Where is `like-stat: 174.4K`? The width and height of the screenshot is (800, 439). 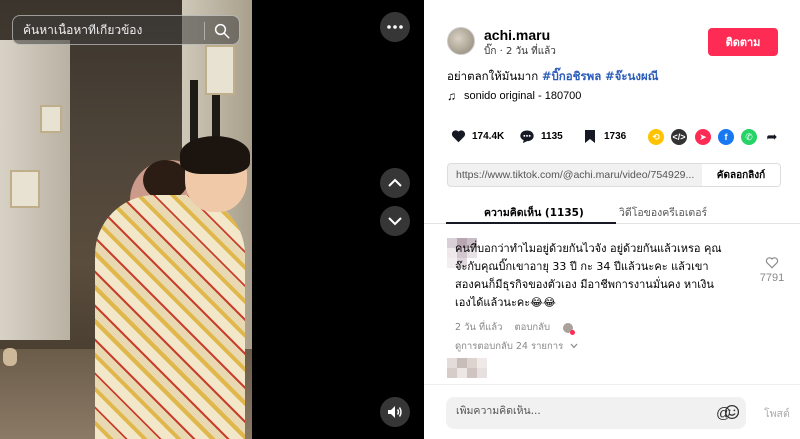 like-stat: 174.4K is located at coordinates (477, 136).